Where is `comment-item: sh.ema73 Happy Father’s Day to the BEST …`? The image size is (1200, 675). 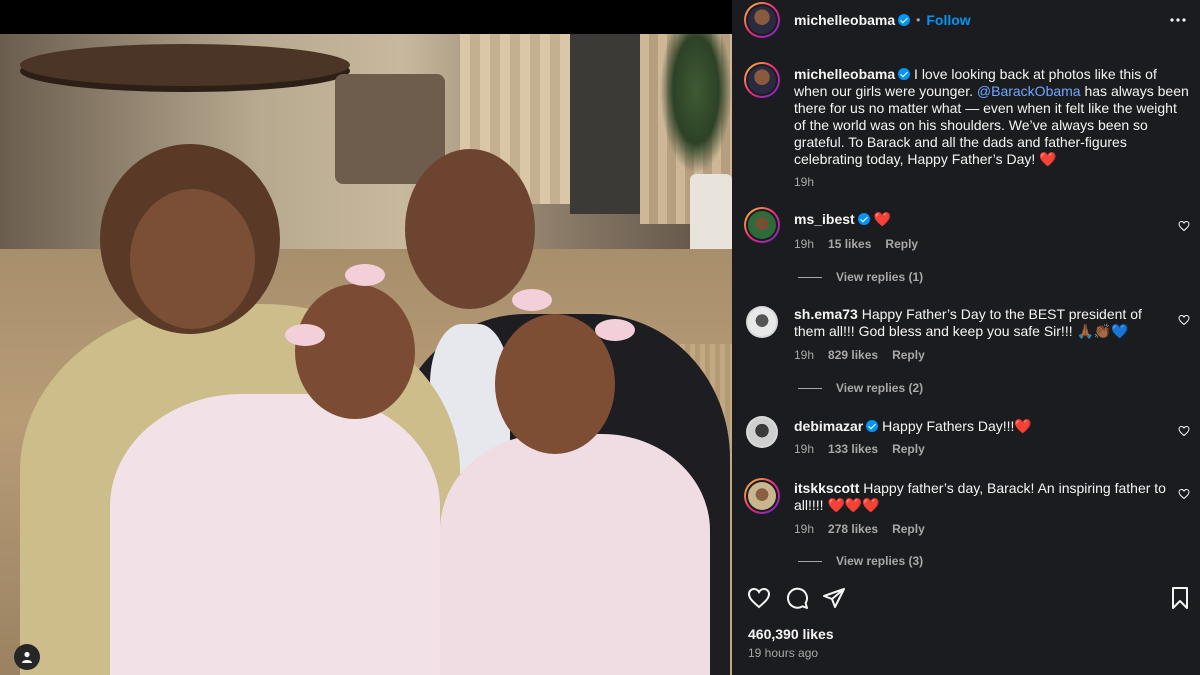
comment-item: sh.ema73 Happy Father’s Day to the BEST … is located at coordinates (966, 351).